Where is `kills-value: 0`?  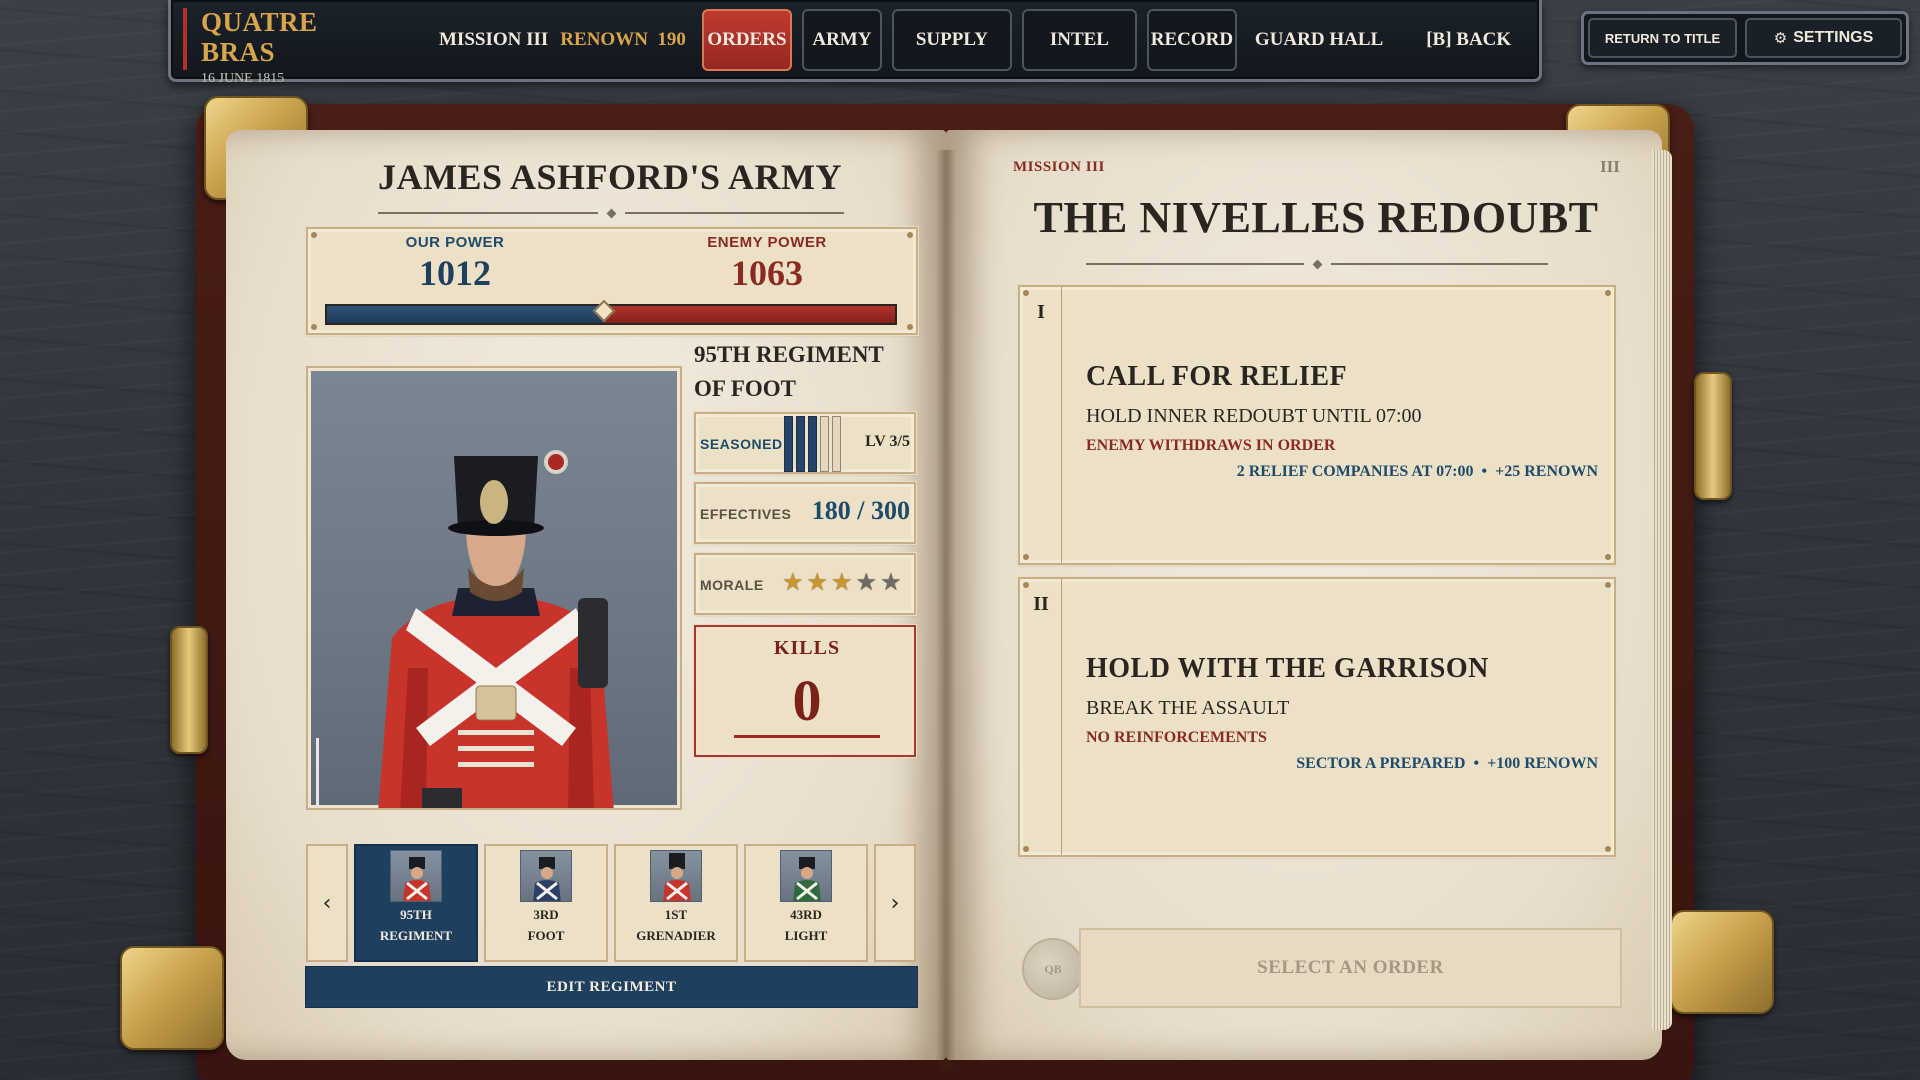 kills-value: 0 is located at coordinates (807, 700).